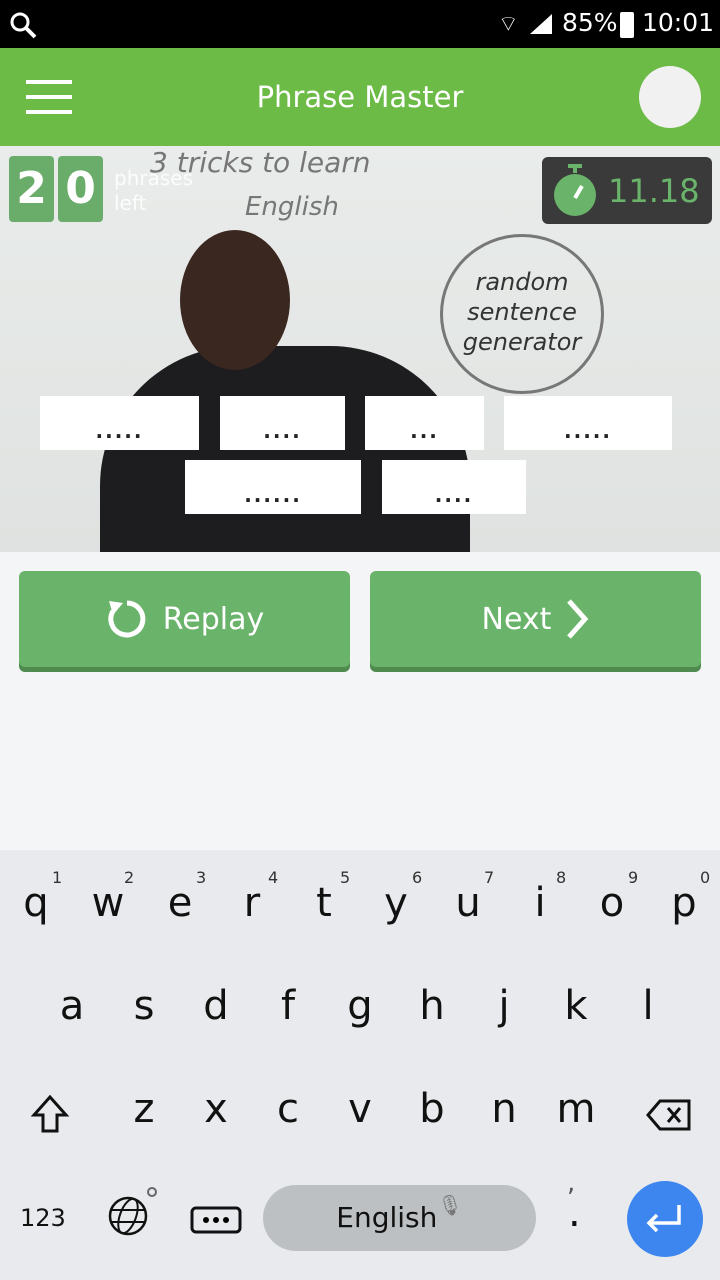  Describe the element at coordinates (216, 1006) in the screenshot. I see `key-d: d` at that location.